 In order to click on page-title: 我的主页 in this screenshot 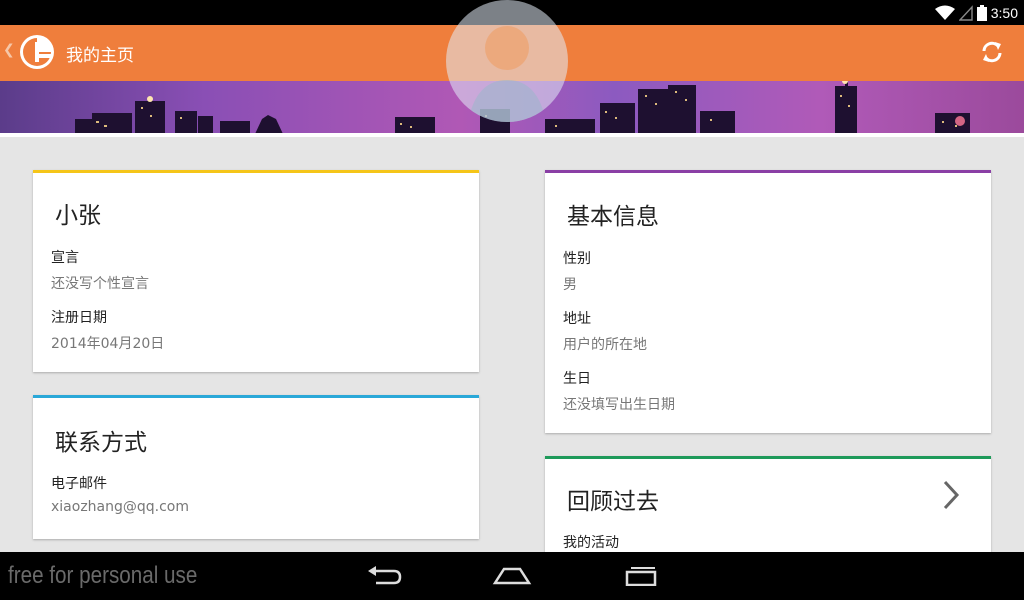, I will do `click(100, 56)`.